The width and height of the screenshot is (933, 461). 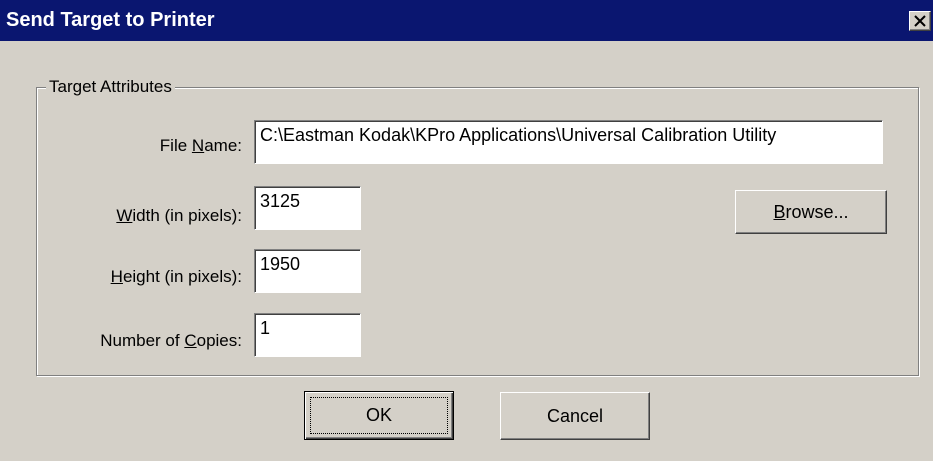 I want to click on cancel-button: Cancel, so click(x=575, y=416).